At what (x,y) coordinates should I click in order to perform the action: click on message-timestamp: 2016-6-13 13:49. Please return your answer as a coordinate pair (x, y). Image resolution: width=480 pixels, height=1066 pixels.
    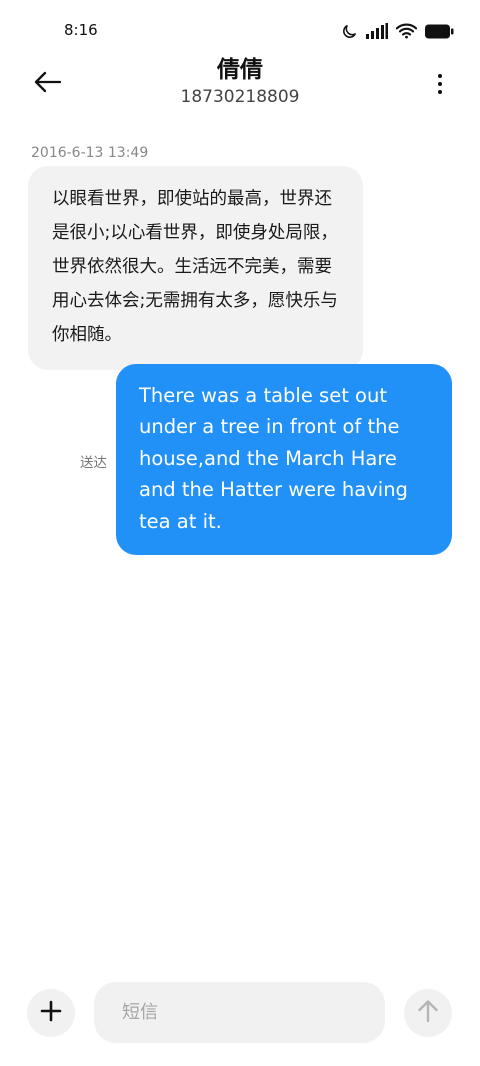
    Looking at the image, I should click on (90, 153).